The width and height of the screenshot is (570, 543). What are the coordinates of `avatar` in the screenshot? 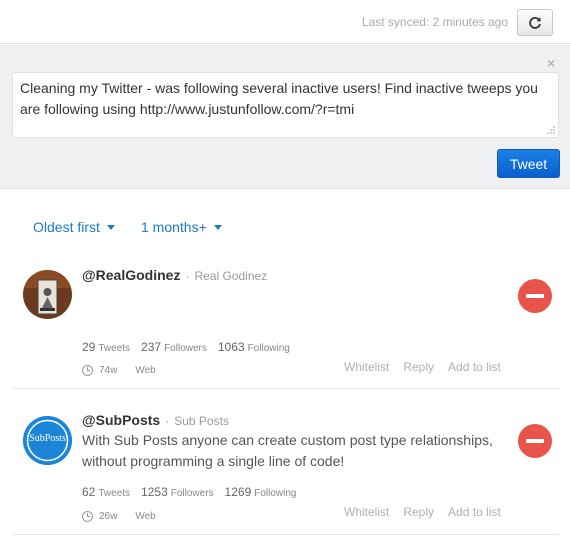 It's located at (47, 294).